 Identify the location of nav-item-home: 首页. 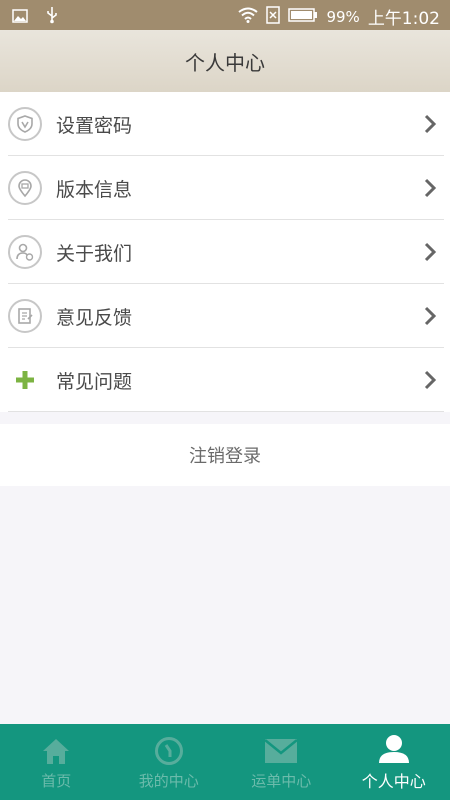
(56, 762).